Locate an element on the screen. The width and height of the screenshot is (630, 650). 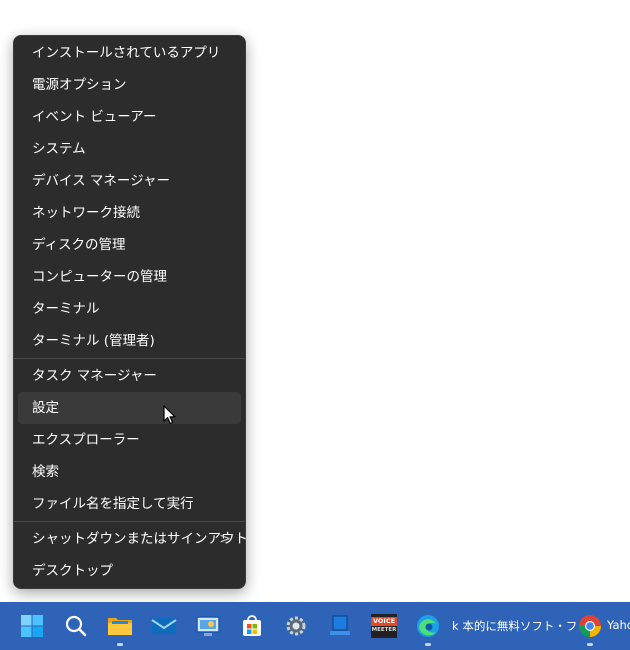
menu-item-shutdown-signout: シャットダウンまたはサインアウト > is located at coordinates (133, 539).